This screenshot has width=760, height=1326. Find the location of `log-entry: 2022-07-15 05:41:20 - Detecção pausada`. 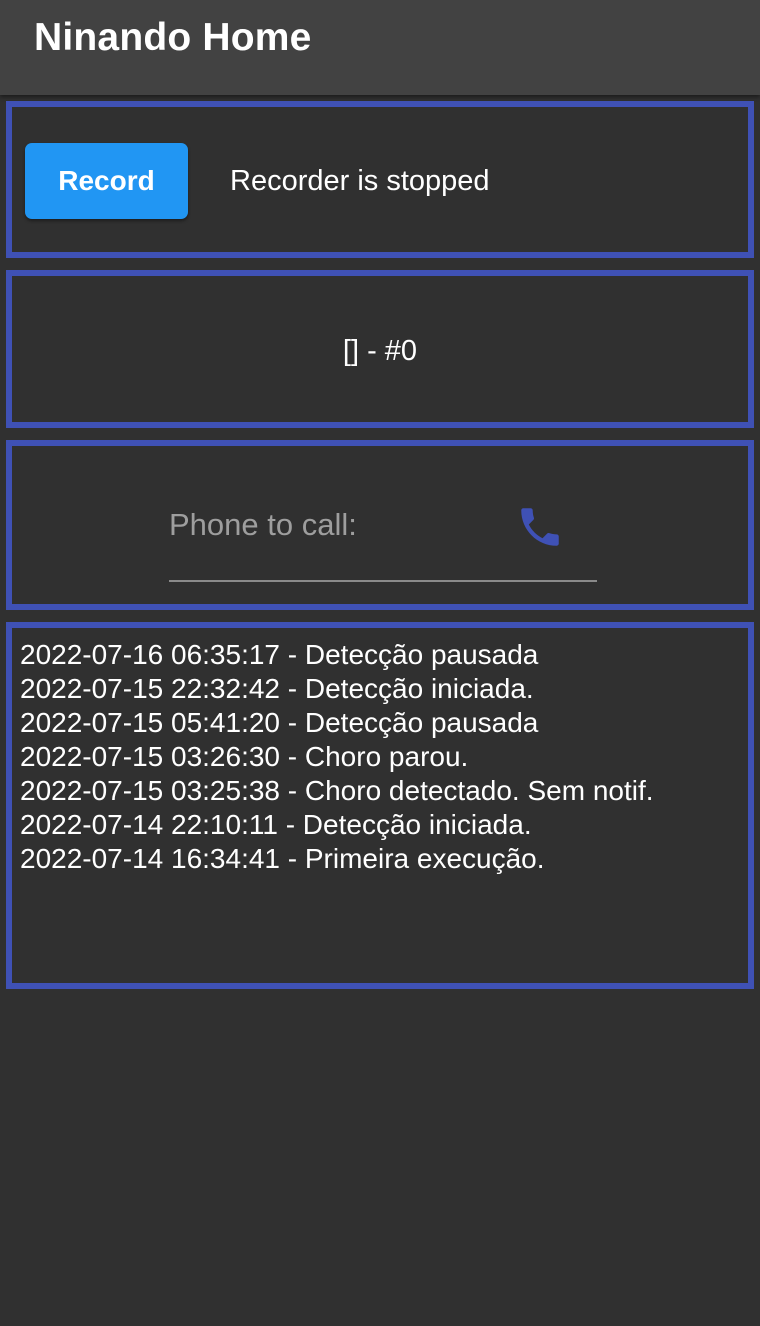

log-entry: 2022-07-15 05:41:20 - Detecção pausada is located at coordinates (279, 722).